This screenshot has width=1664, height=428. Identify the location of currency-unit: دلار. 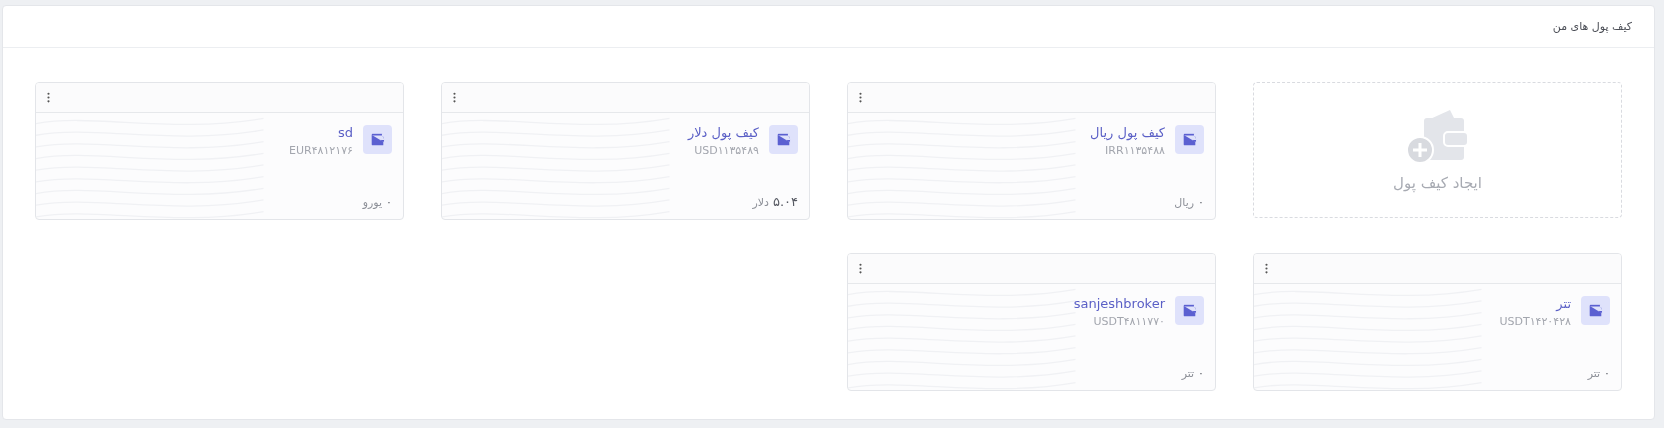
(760, 202).